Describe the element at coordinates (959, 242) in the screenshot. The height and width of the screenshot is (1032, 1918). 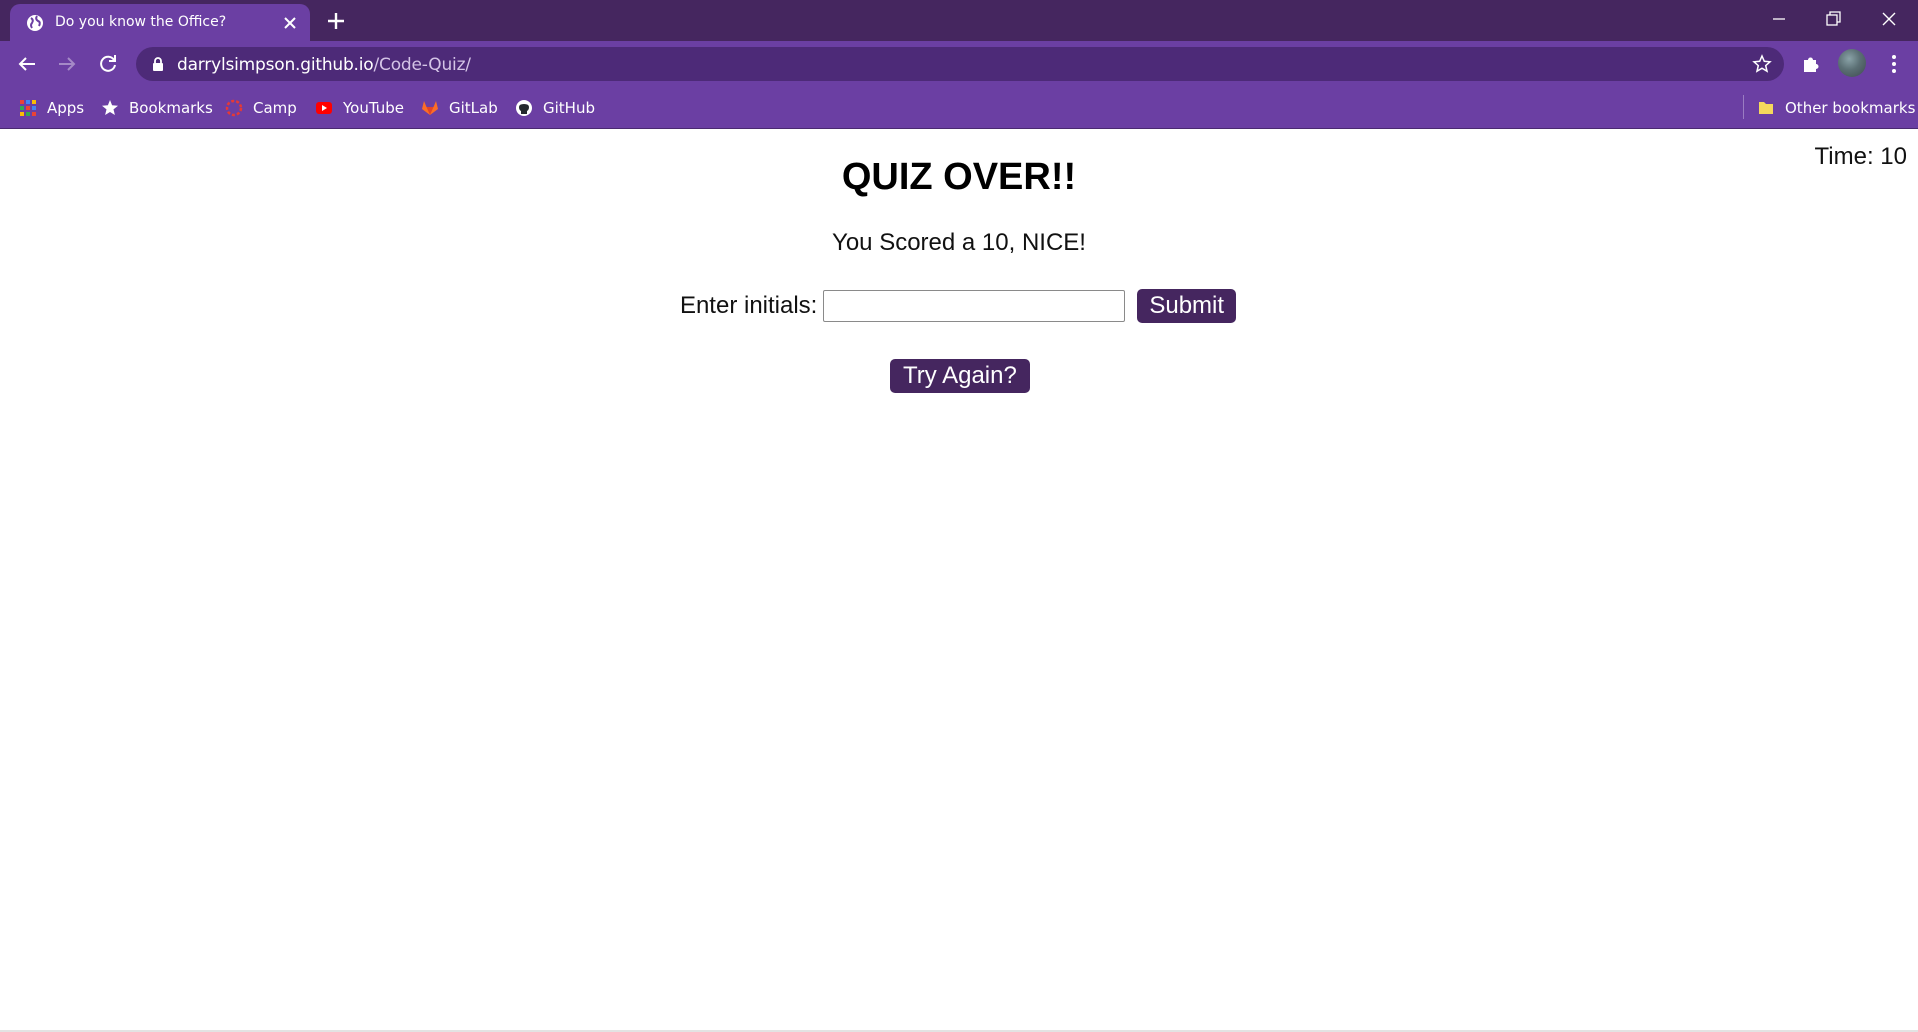
I see `score-text: You Scored a 10, NICE!` at that location.